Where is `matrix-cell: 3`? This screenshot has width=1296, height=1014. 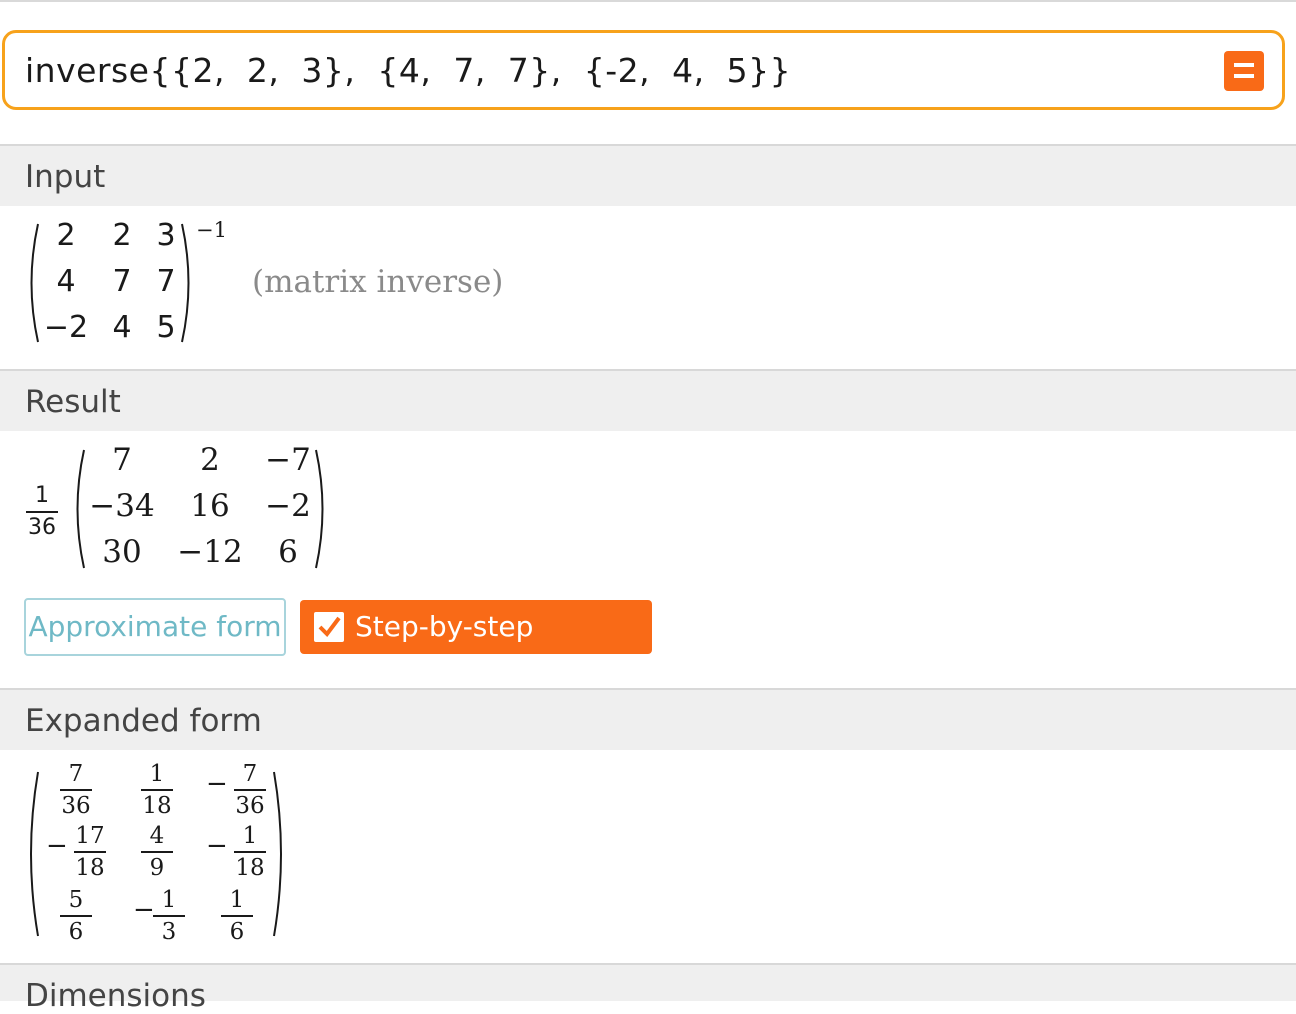 matrix-cell: 3 is located at coordinates (166, 235).